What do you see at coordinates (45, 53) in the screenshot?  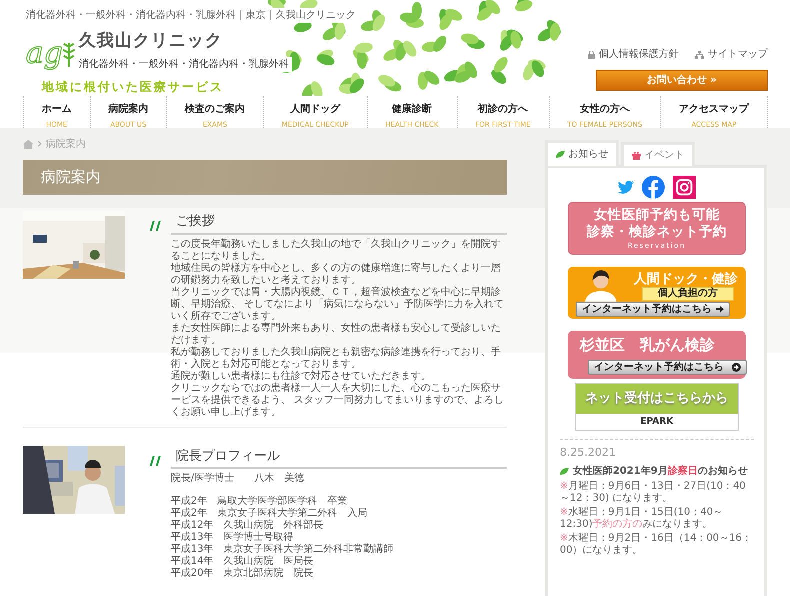 I see `logo-mark: ag` at bounding box center [45, 53].